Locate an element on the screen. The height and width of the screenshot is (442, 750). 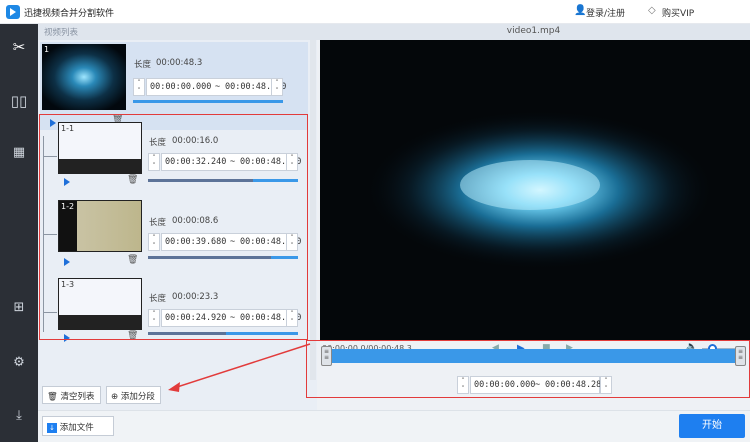
length-label: 长度 is located at coordinates (143, 65).